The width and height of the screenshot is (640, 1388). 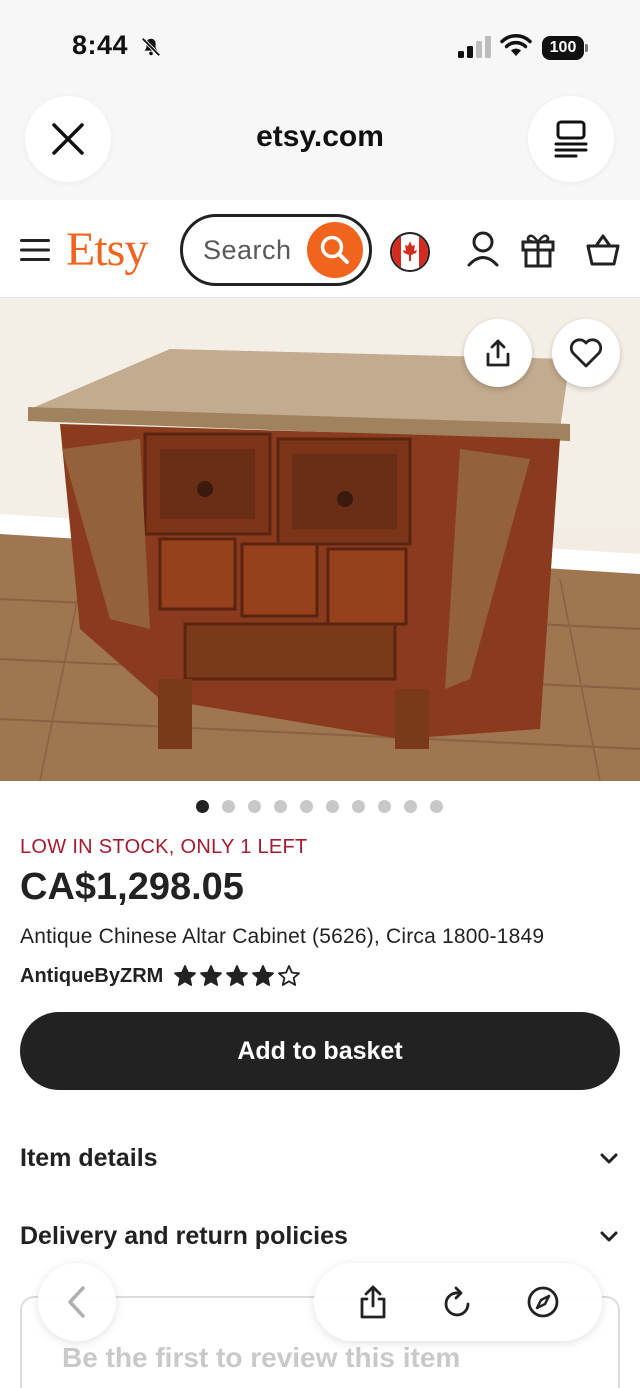 I want to click on browser-share-button, so click(x=373, y=1302).